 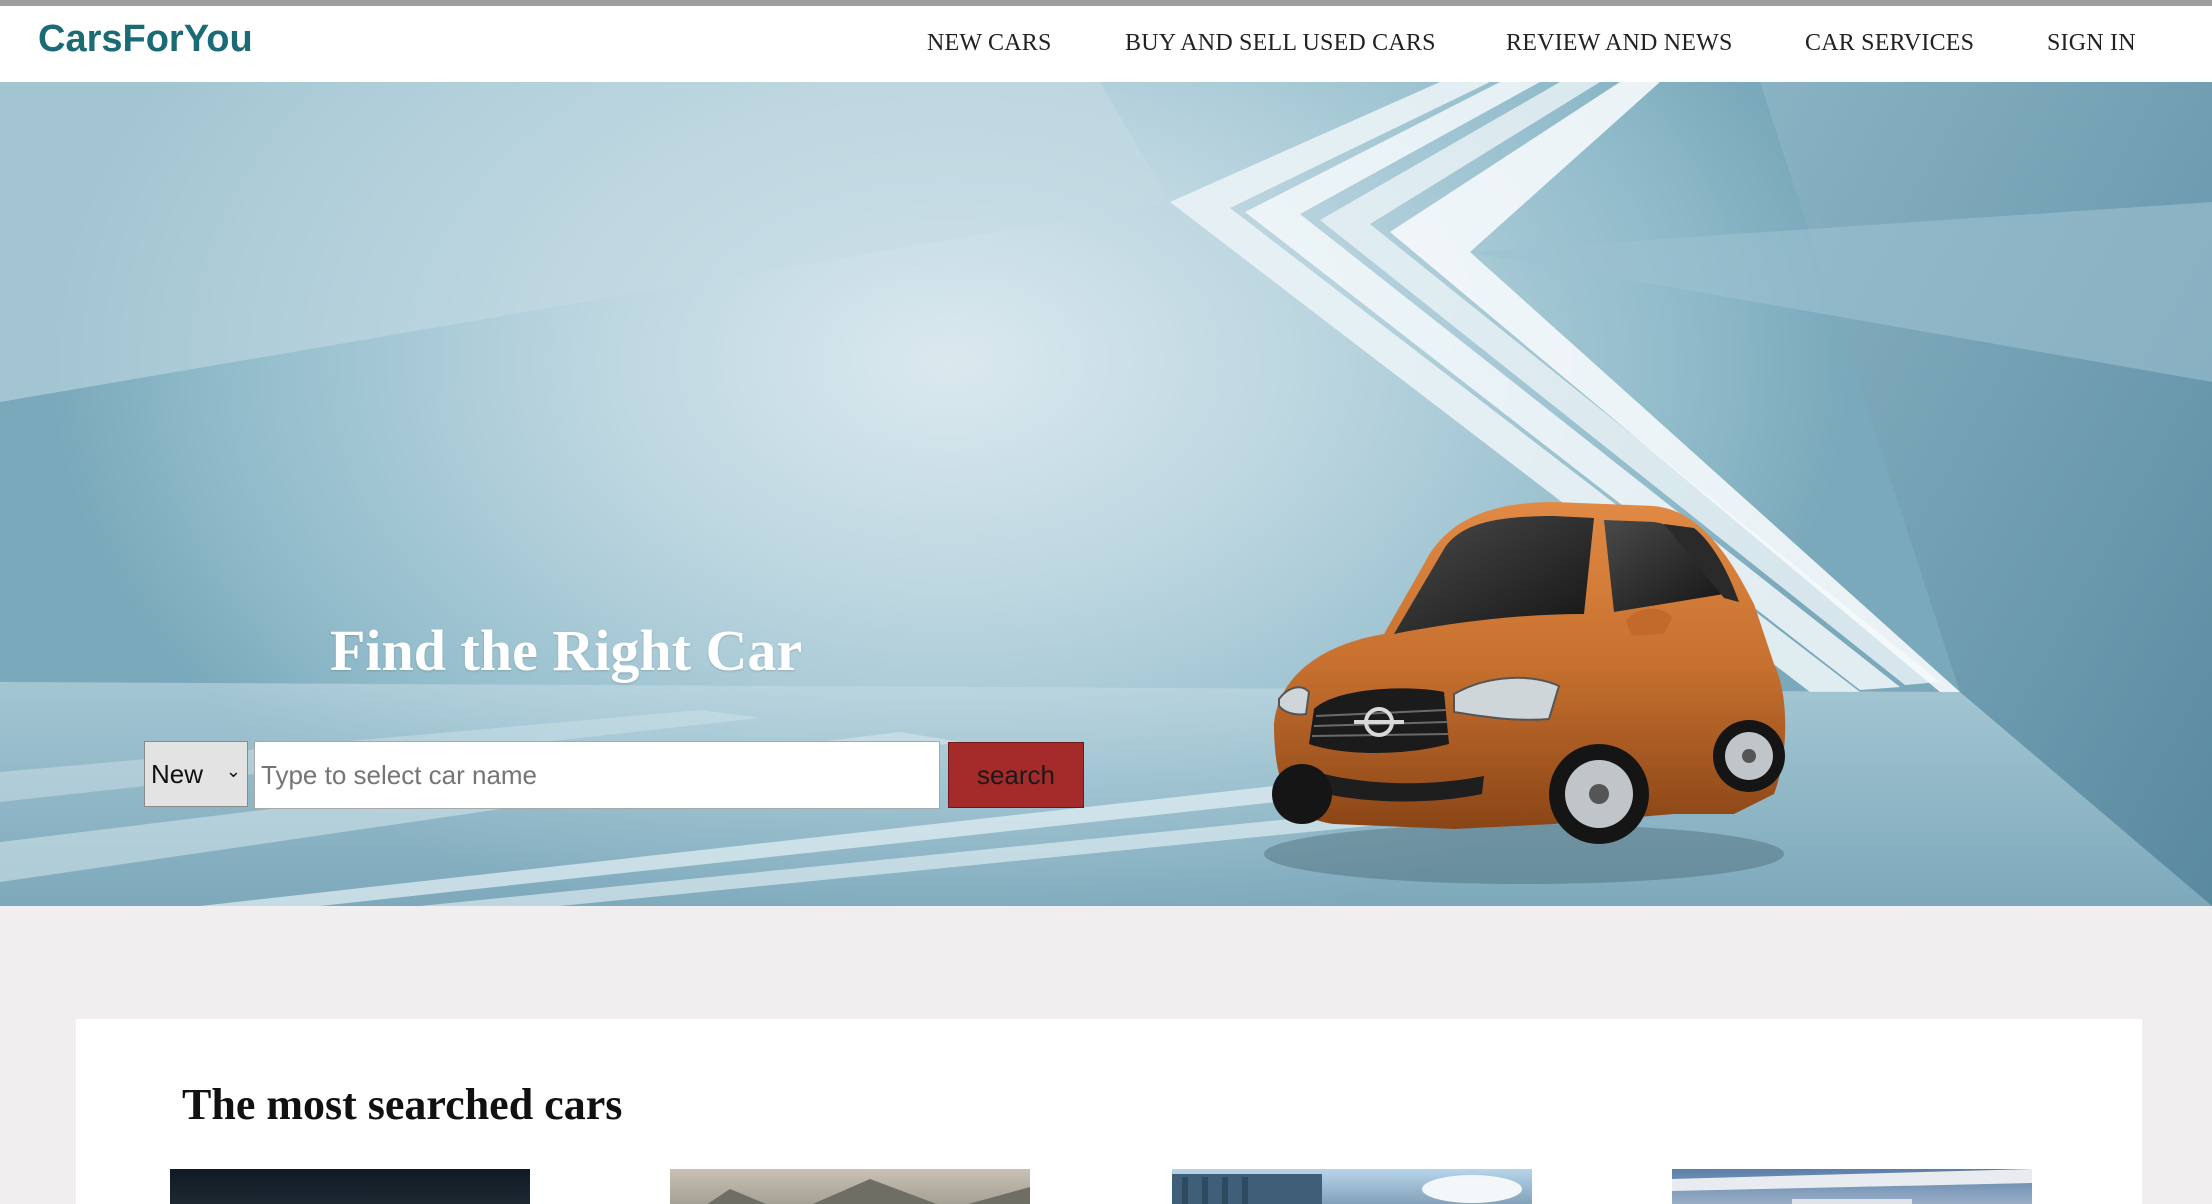 What do you see at coordinates (1889, 43) in the screenshot?
I see `nav-car-services: CAR SERVICES` at bounding box center [1889, 43].